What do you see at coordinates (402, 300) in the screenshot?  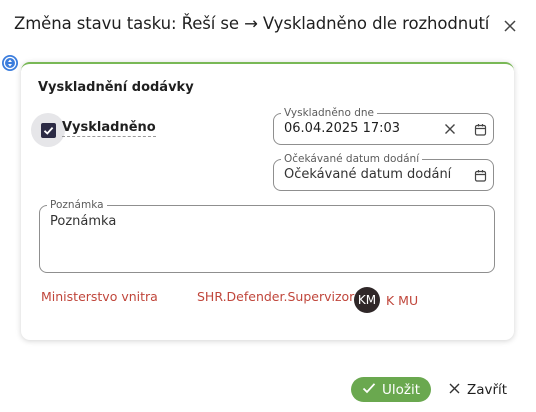 I see `user-link: K MU` at bounding box center [402, 300].